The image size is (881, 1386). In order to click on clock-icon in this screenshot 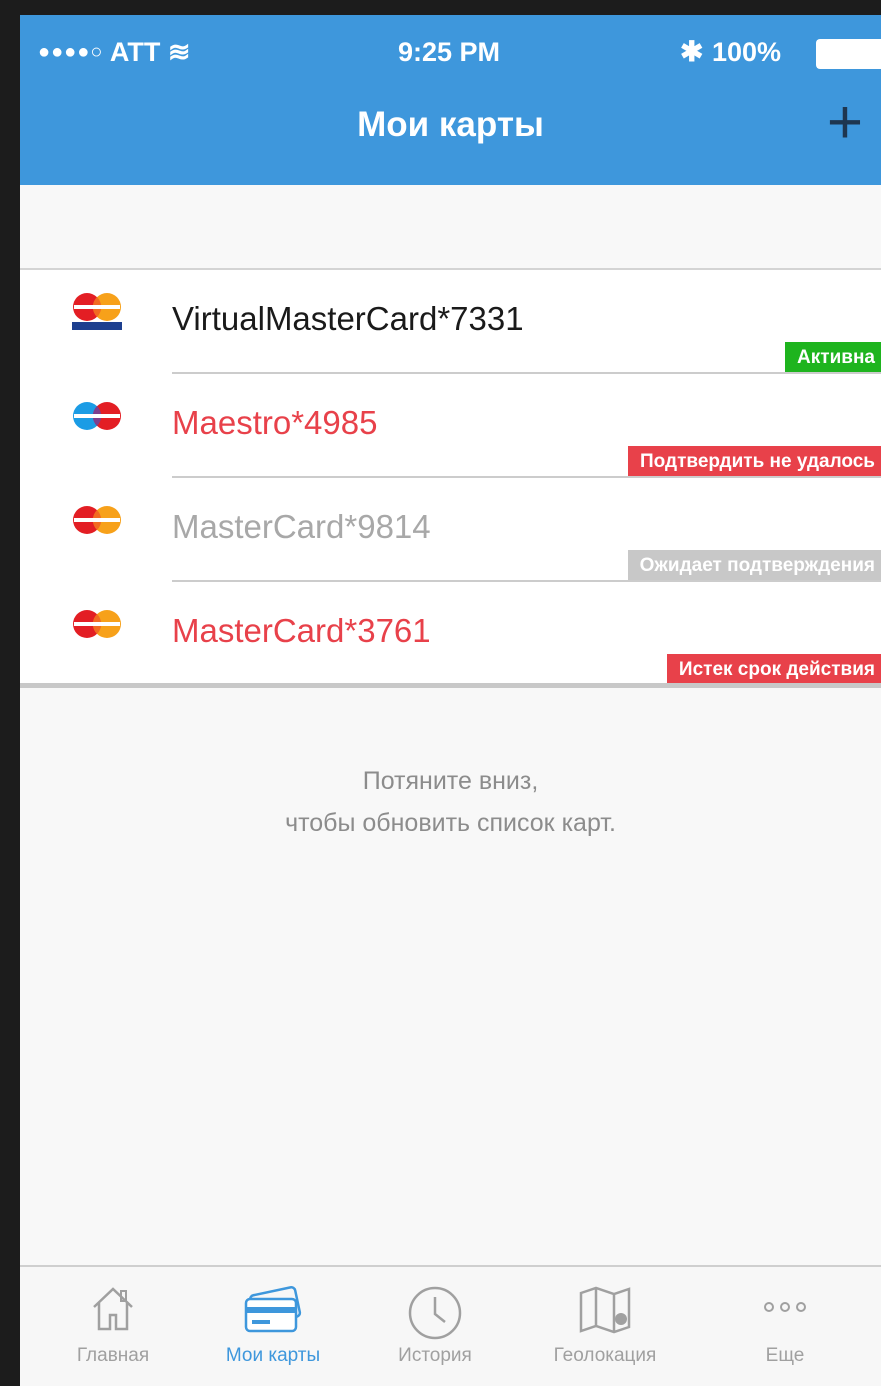, I will do `click(435, 1313)`.